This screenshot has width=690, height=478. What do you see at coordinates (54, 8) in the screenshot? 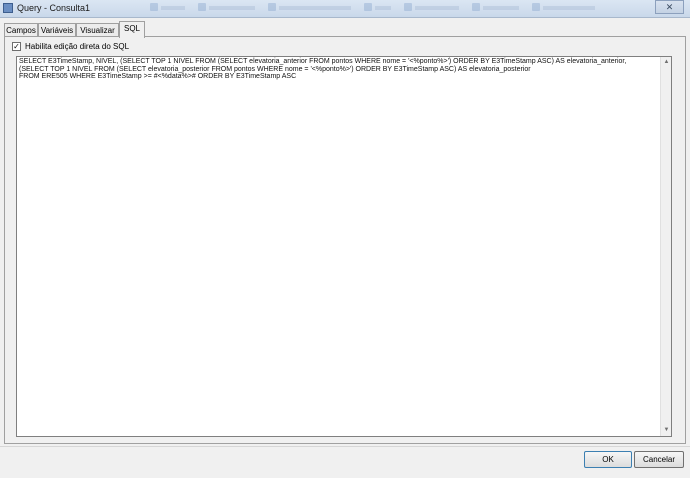
I see `window-title: Query - Consulta1` at bounding box center [54, 8].